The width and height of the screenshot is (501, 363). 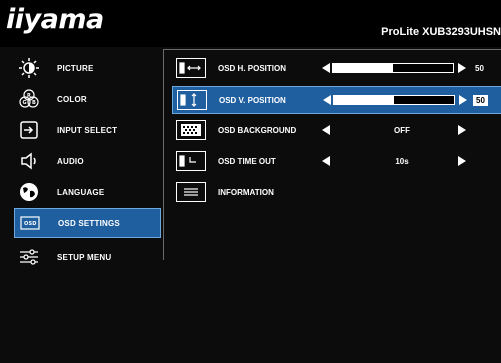 I want to click on brightness-icon, so click(x=29, y=68).